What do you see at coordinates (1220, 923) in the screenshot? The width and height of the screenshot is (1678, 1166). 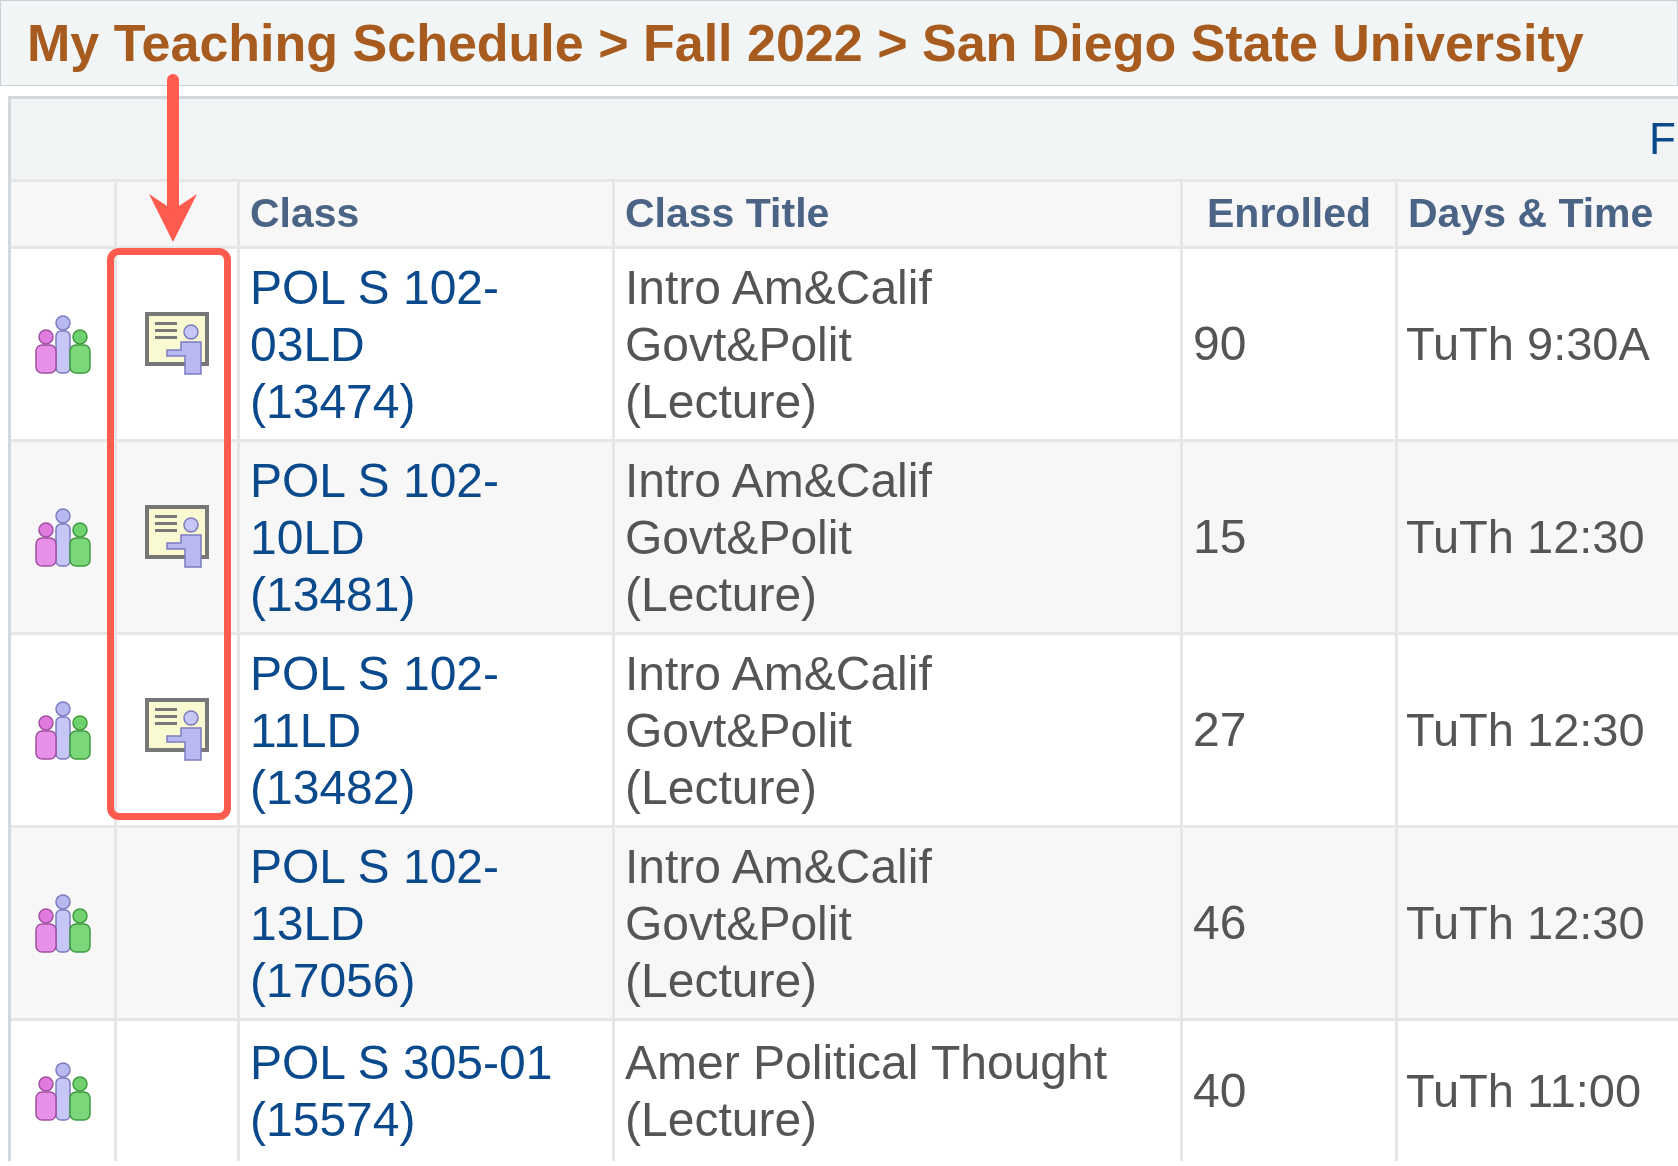 I see `enrolled-count: 46` at bounding box center [1220, 923].